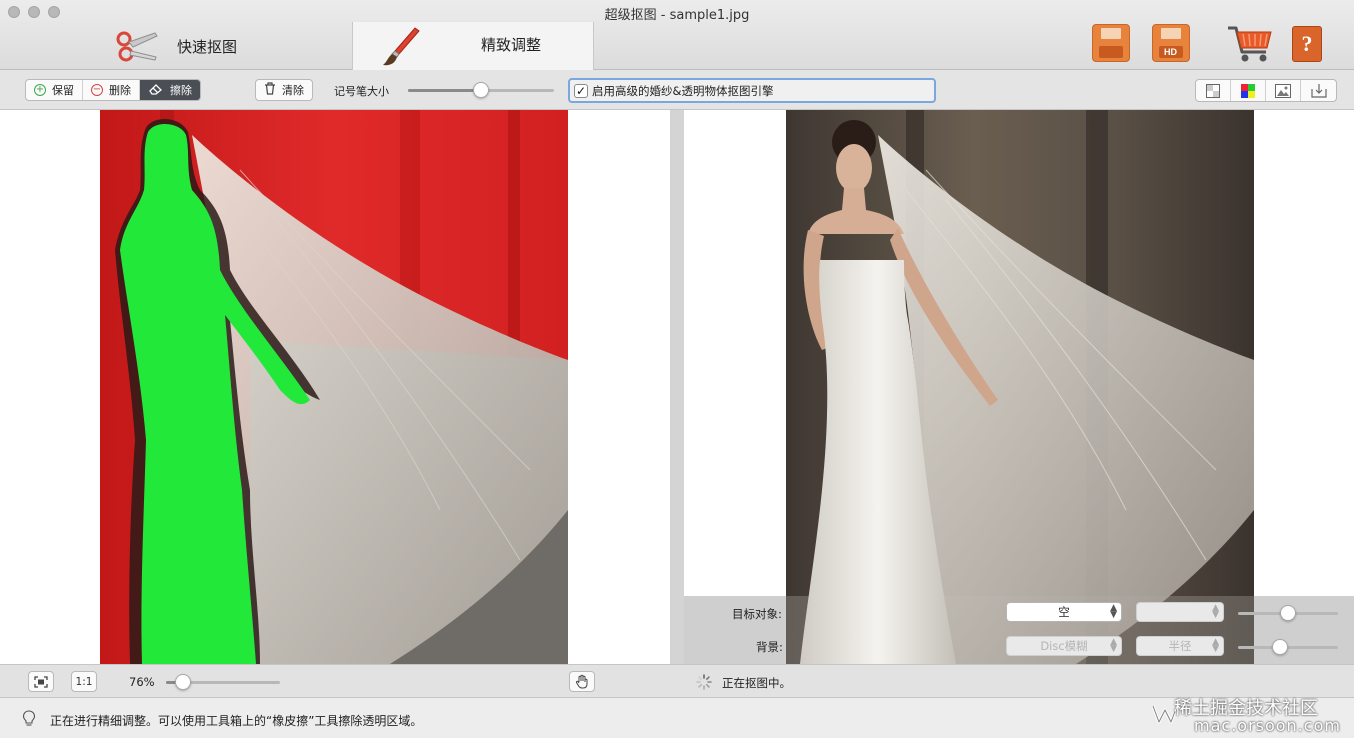 Image resolution: width=1354 pixels, height=738 pixels. What do you see at coordinates (1171, 43) in the screenshot?
I see `save-hd-icon: HD` at bounding box center [1171, 43].